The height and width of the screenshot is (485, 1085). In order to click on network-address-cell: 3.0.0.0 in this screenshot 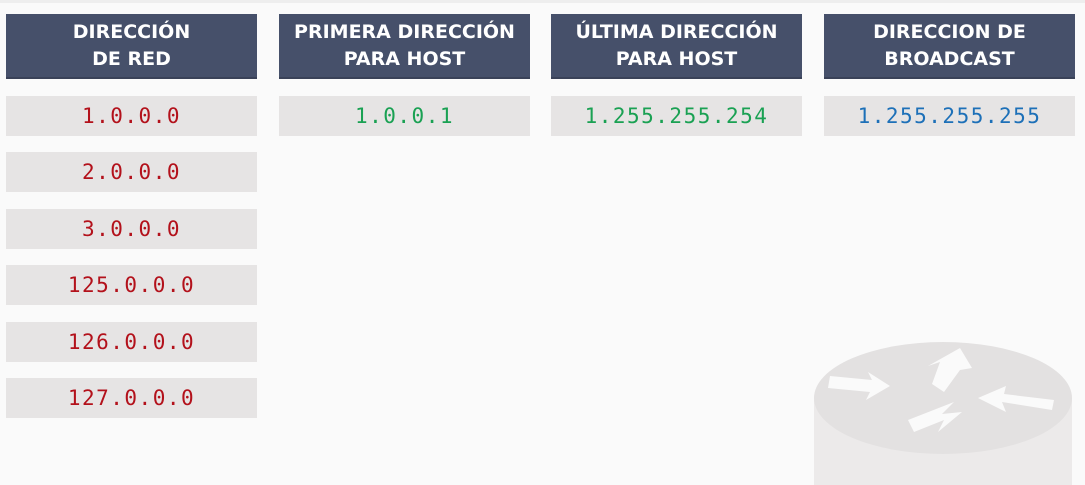, I will do `click(131, 229)`.